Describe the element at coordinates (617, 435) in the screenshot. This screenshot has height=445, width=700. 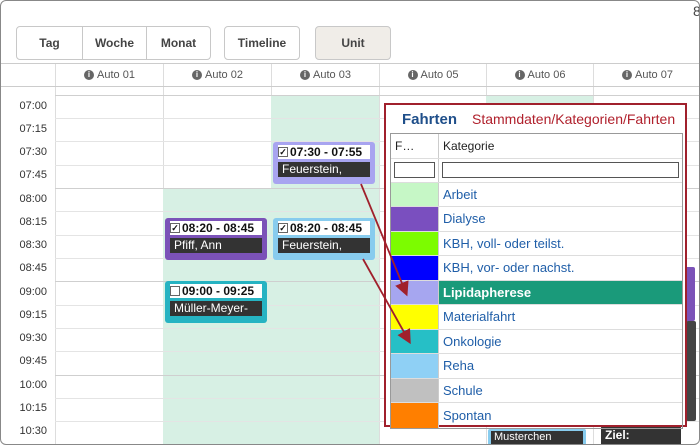
I see `event-name: Ziel:` at that location.